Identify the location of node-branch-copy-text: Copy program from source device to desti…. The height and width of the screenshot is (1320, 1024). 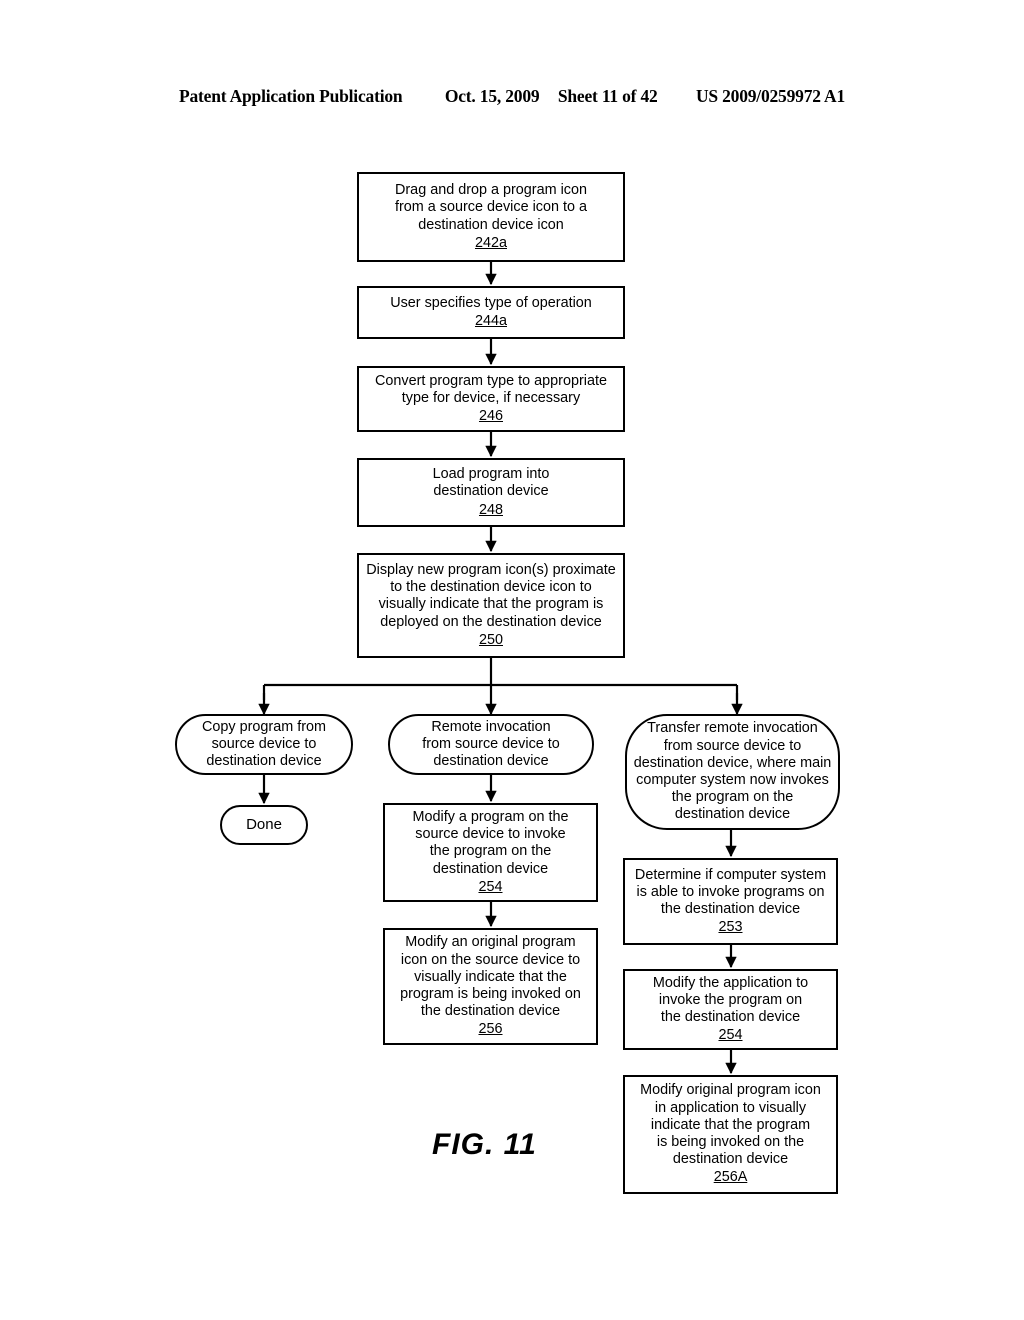
(264, 744).